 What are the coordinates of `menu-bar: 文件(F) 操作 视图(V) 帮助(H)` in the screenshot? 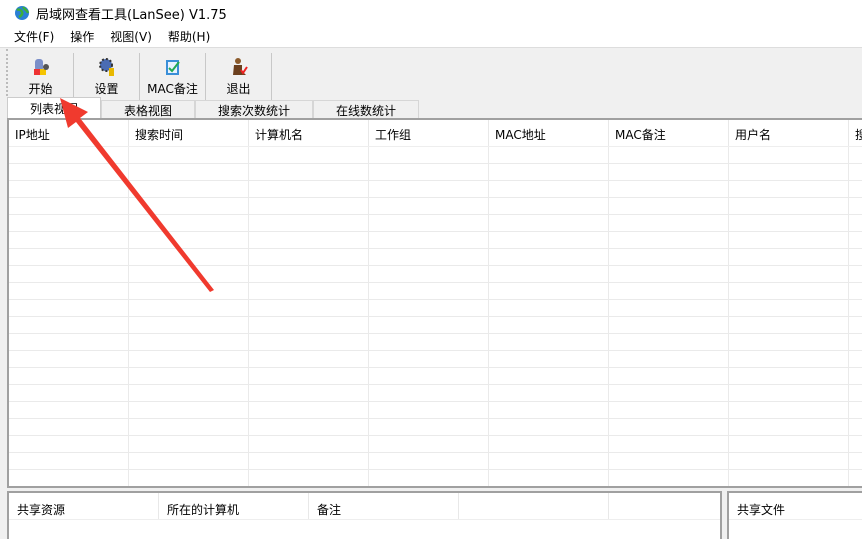 It's located at (431, 37).